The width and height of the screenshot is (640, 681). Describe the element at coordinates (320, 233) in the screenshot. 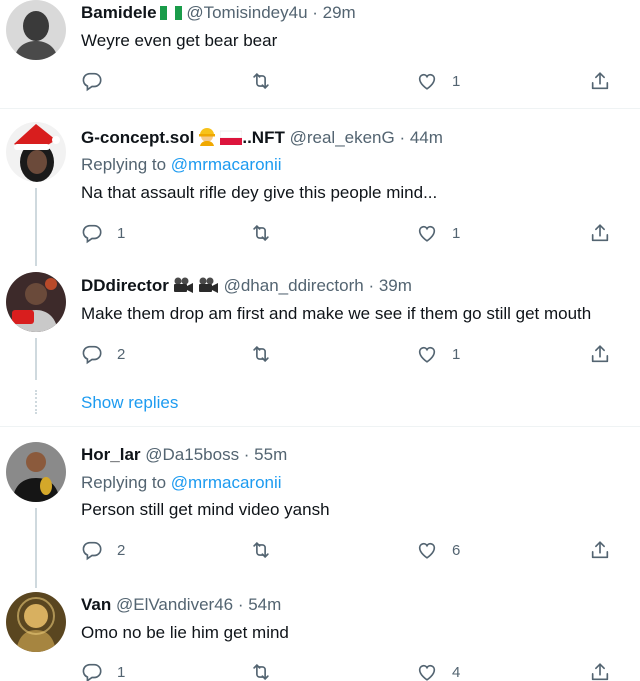

I see `action-bar: 1 1` at that location.